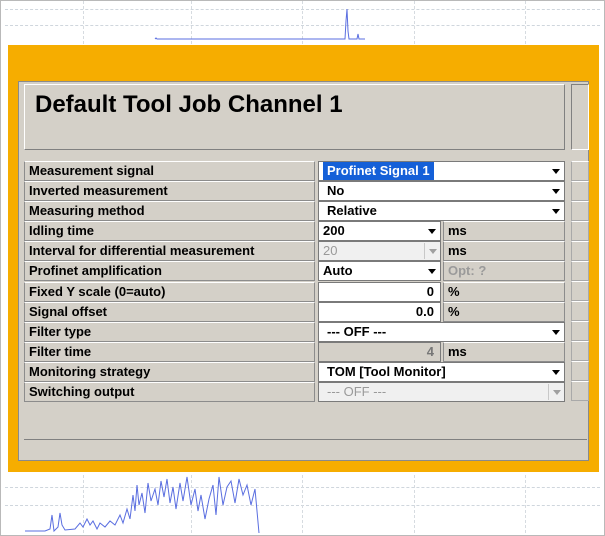  Describe the element at coordinates (504, 291) in the screenshot. I see `fixed-y-scale-unit: %` at that location.